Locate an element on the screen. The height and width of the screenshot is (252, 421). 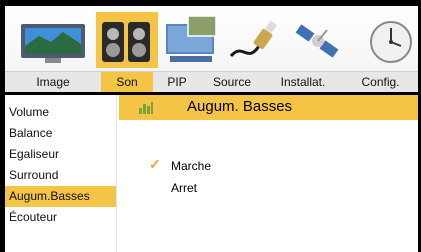
menu-item-headphones: Écouteur is located at coordinates (60, 217).